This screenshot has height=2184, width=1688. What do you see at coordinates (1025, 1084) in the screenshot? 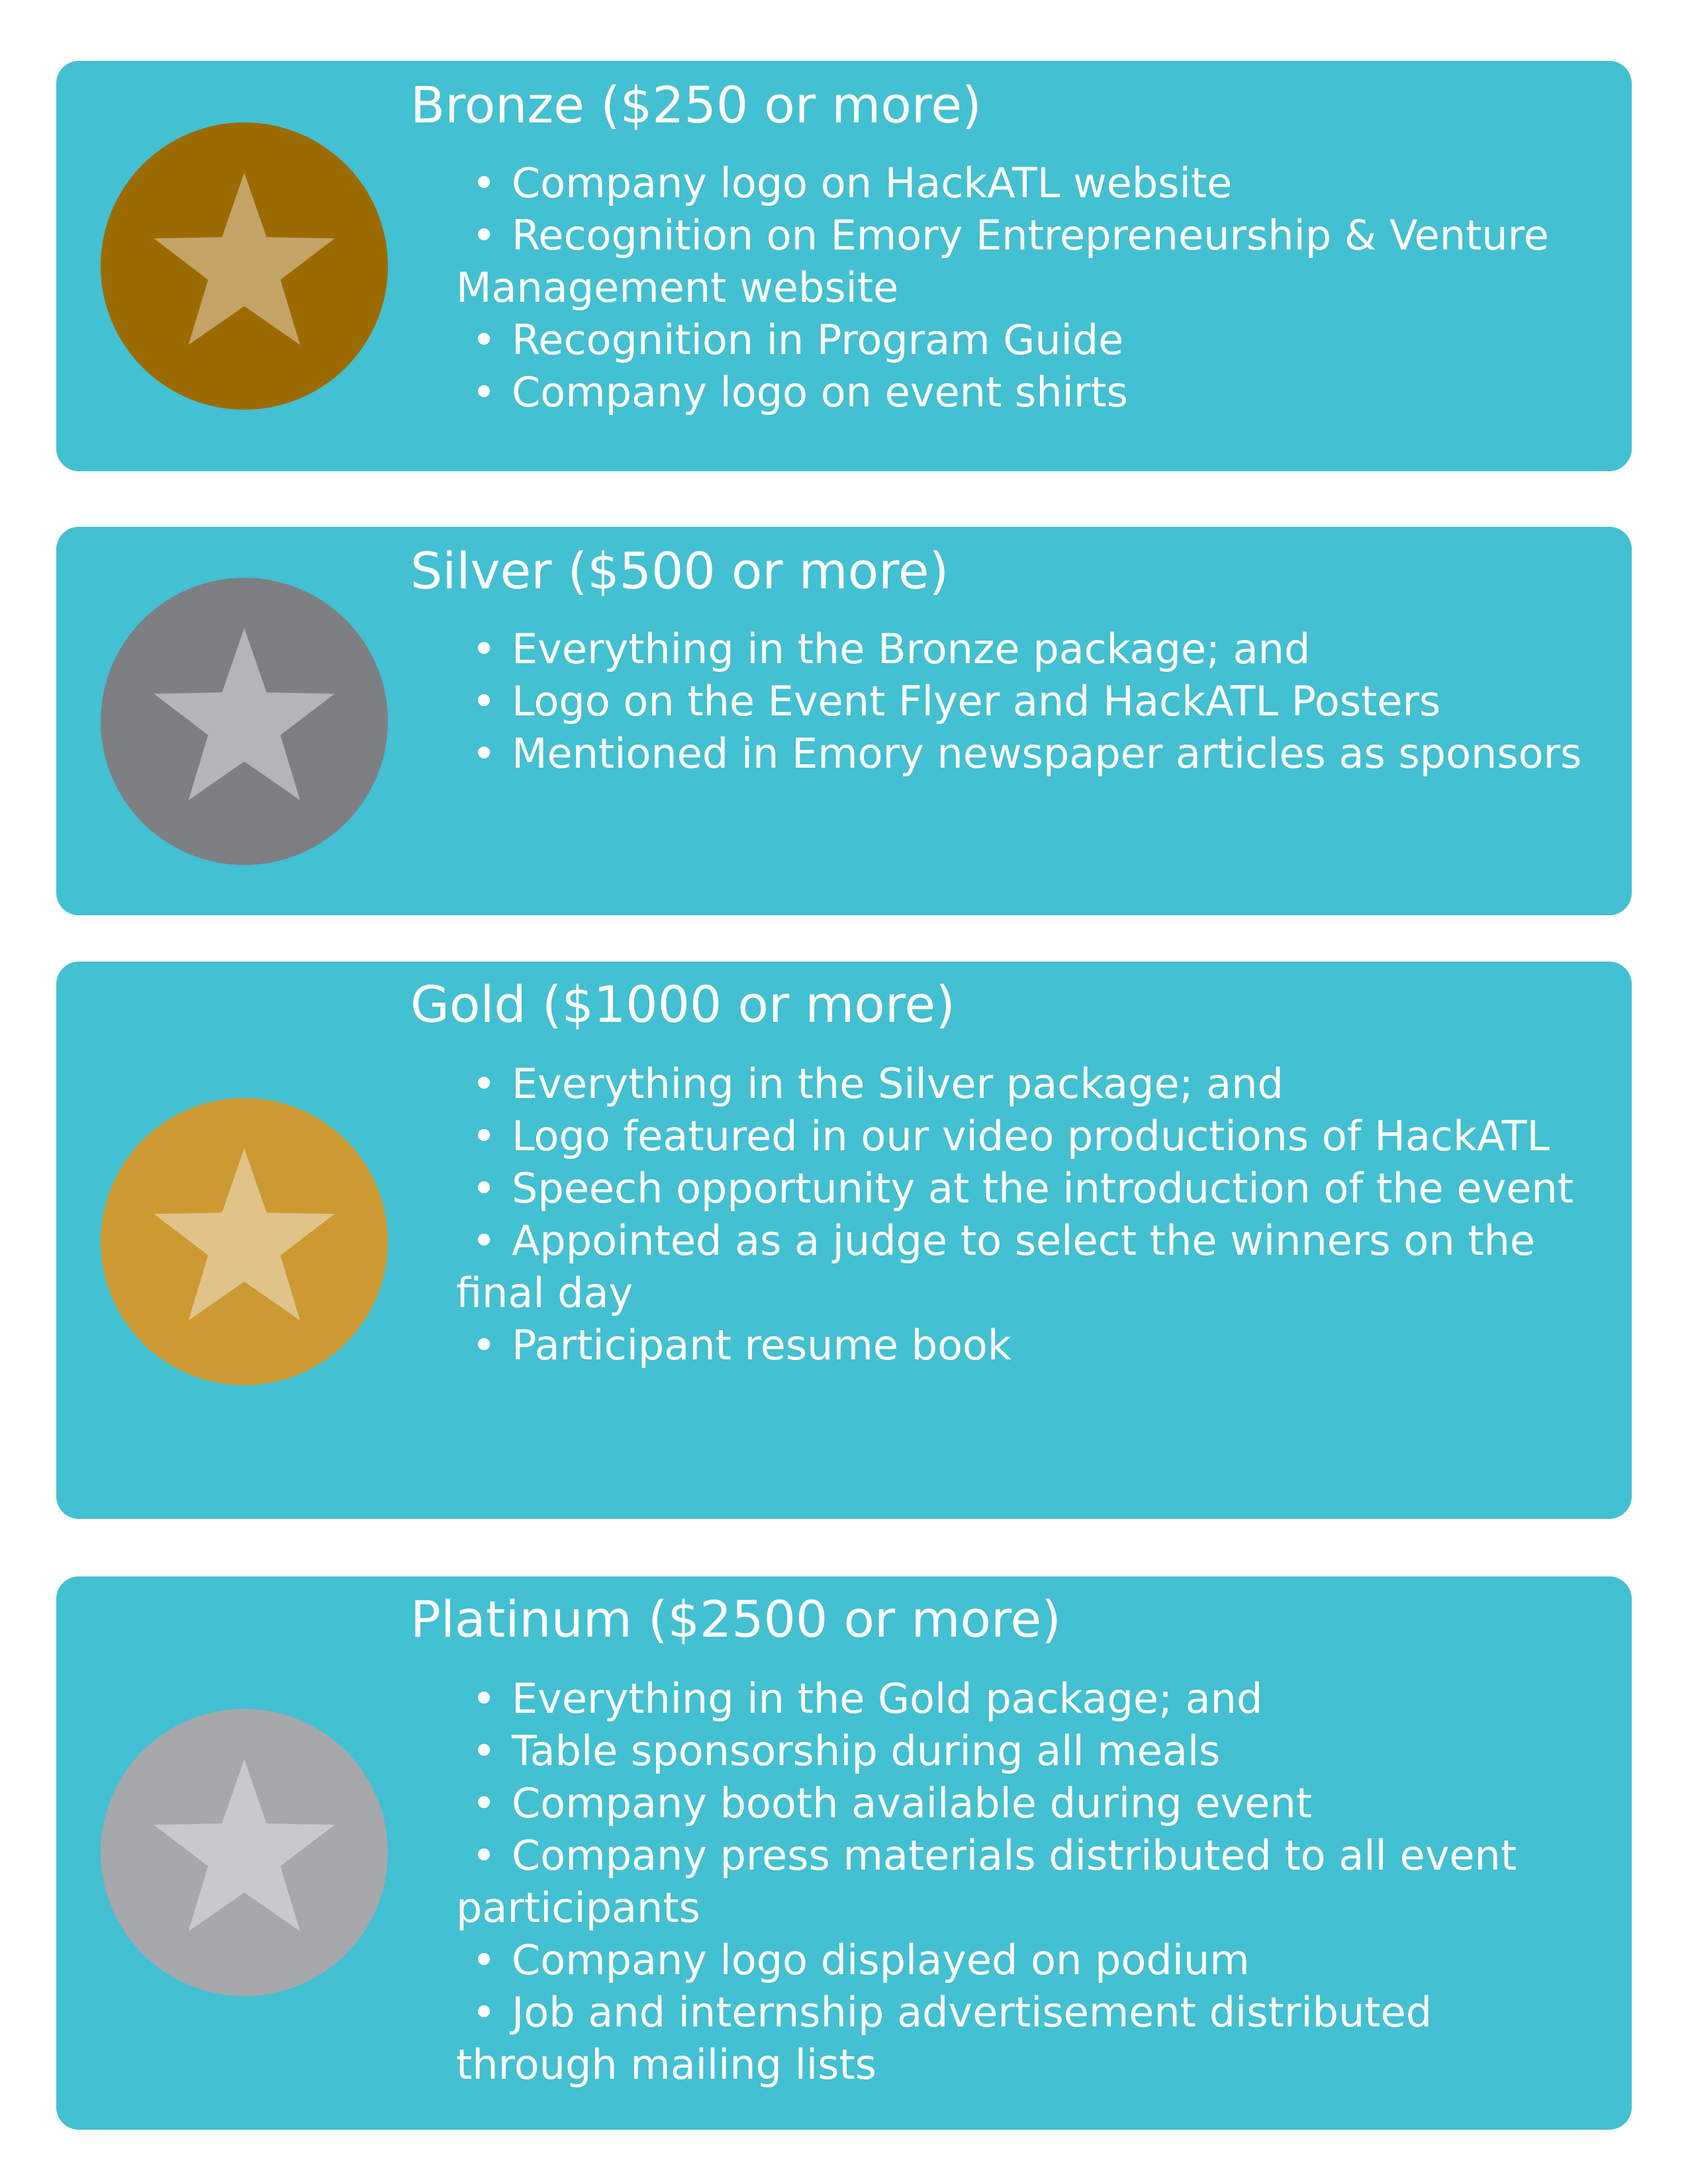
I see `benefit-item: • Everything in the Silver package; and` at bounding box center [1025, 1084].